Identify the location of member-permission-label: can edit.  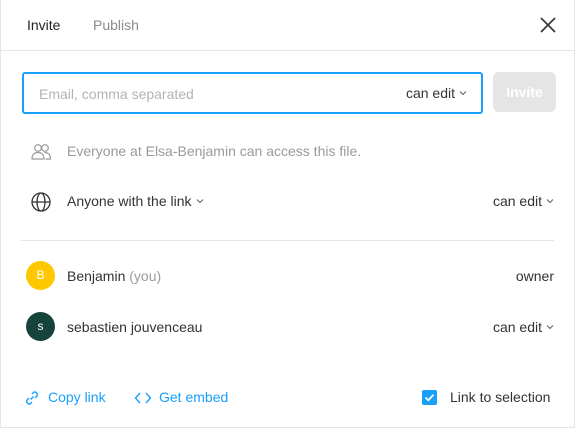
(517, 327).